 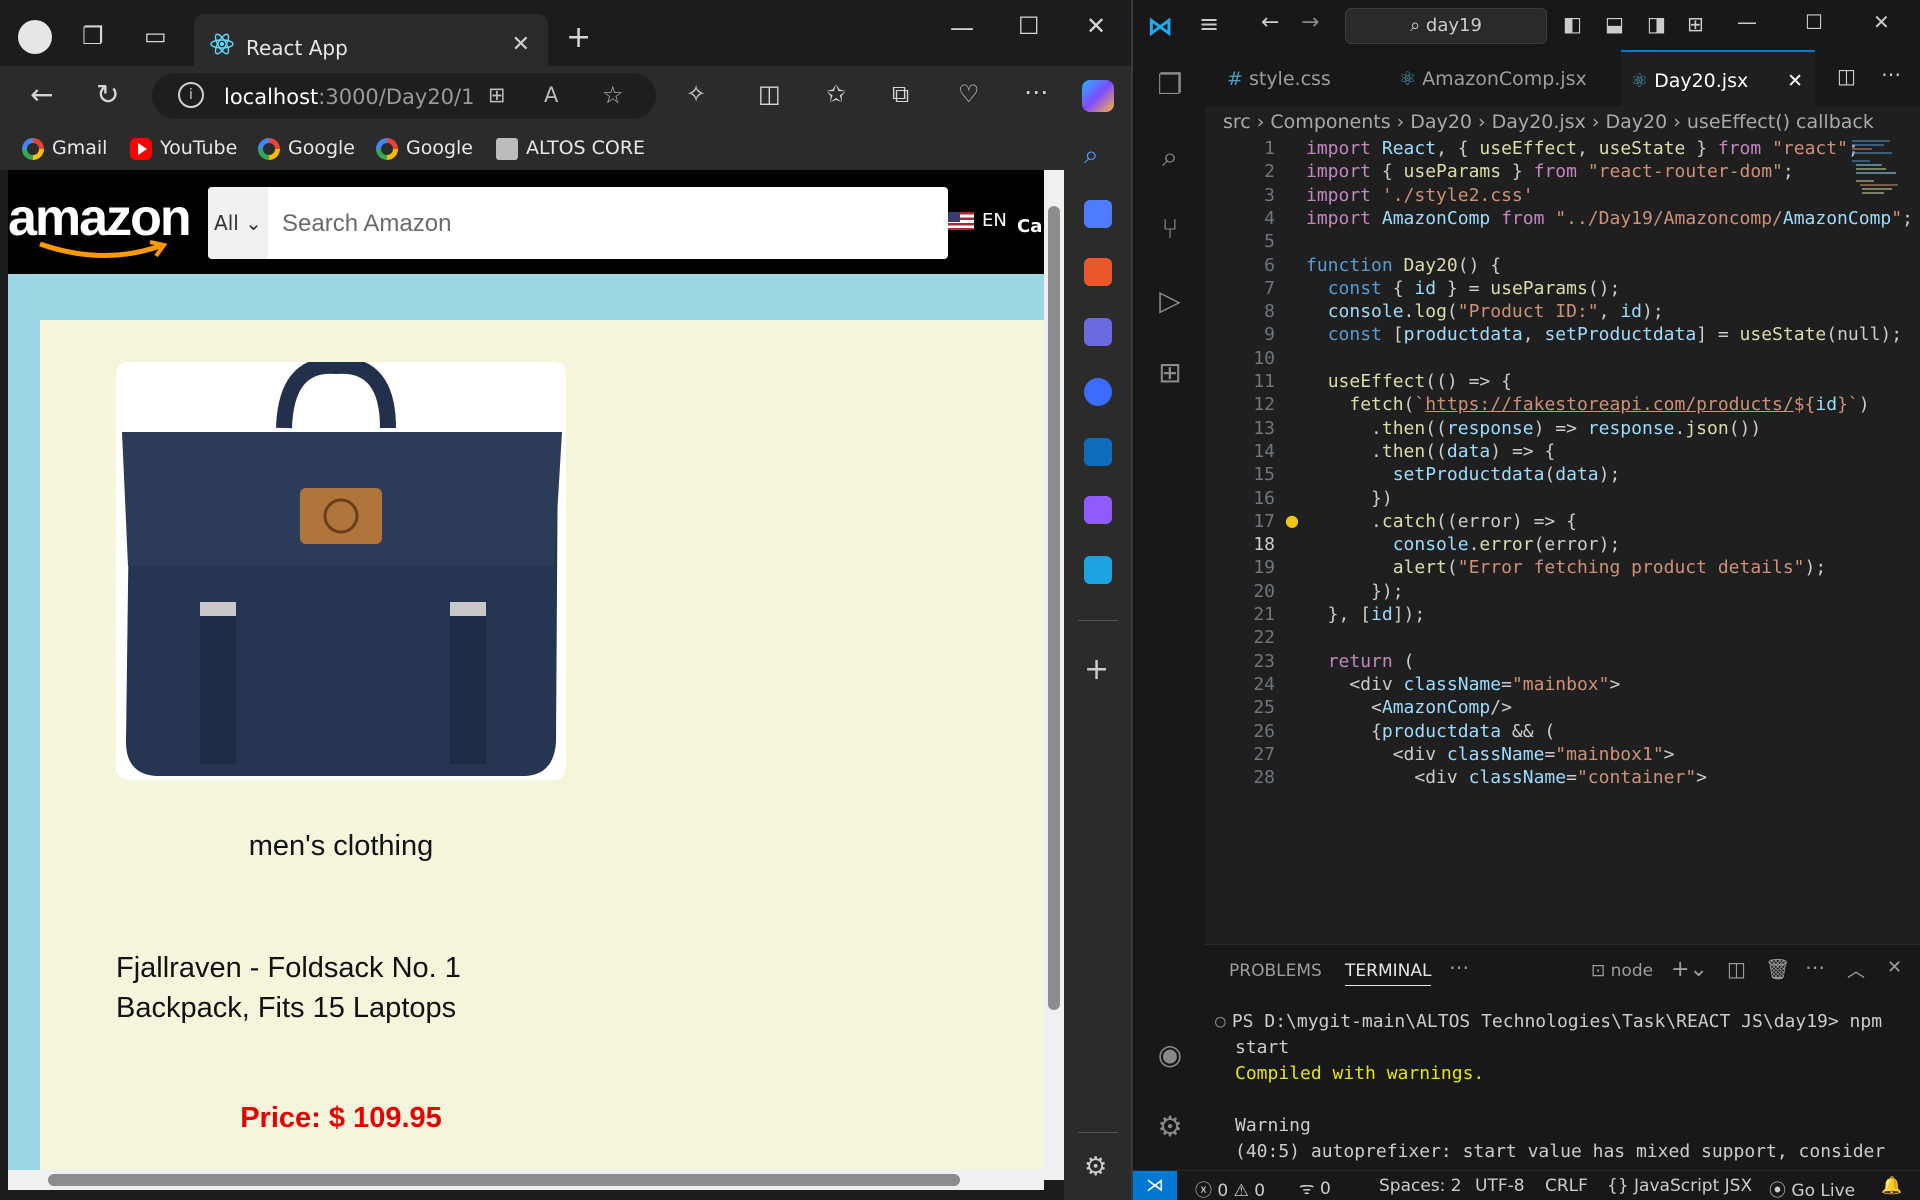 I want to click on cart-link: Ca, so click(x=1029, y=226).